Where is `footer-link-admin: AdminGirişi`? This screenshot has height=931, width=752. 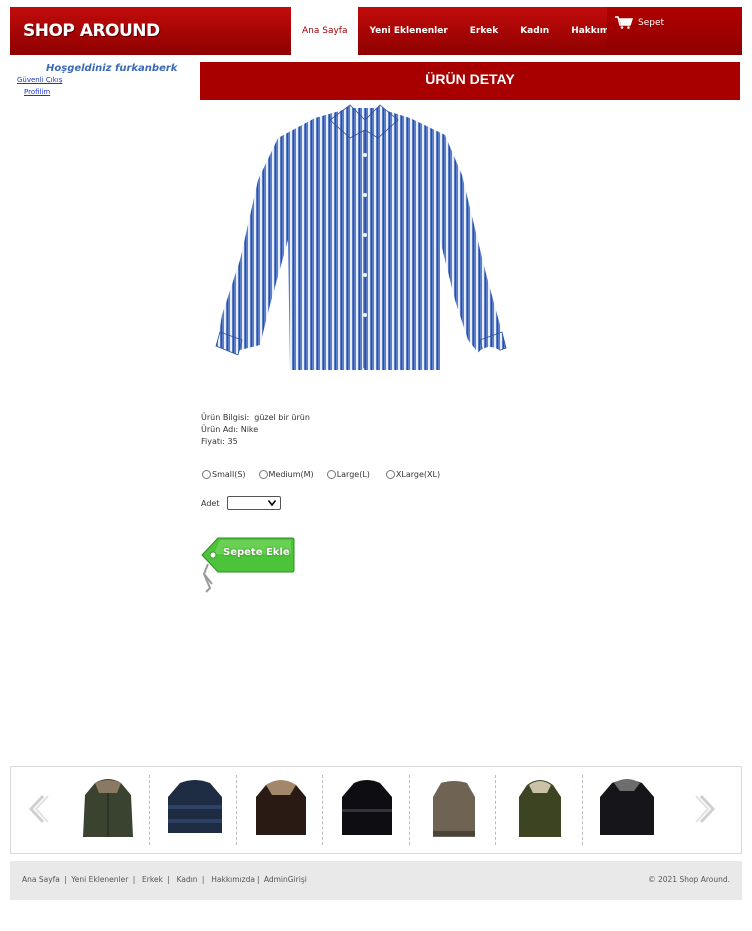 footer-link-admin: AdminGirişi is located at coordinates (285, 879).